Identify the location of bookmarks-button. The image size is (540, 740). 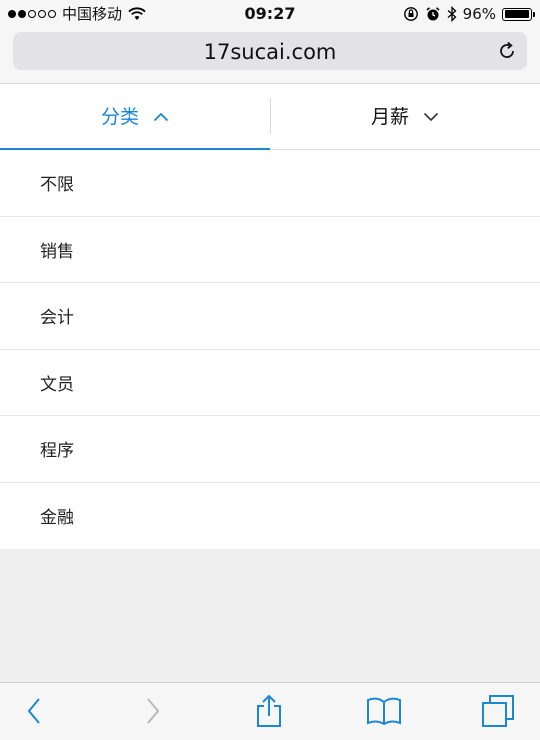
(384, 711).